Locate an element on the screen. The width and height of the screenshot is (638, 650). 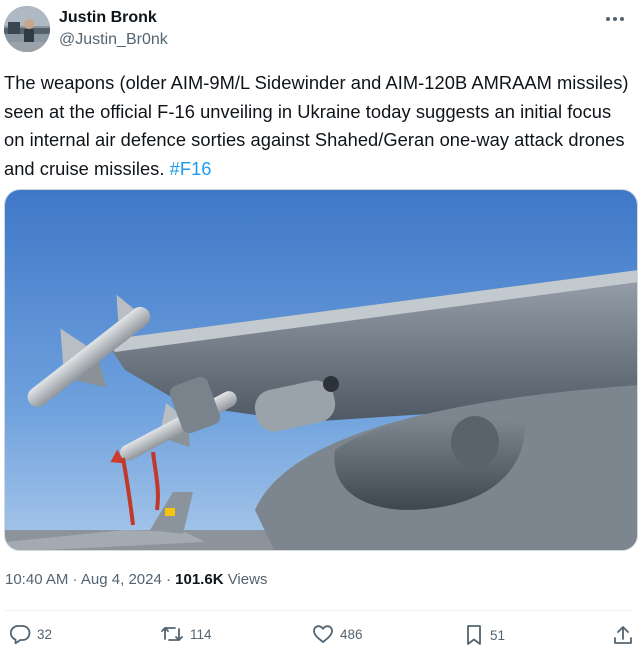
views-count: 101.6K is located at coordinates (199, 579).